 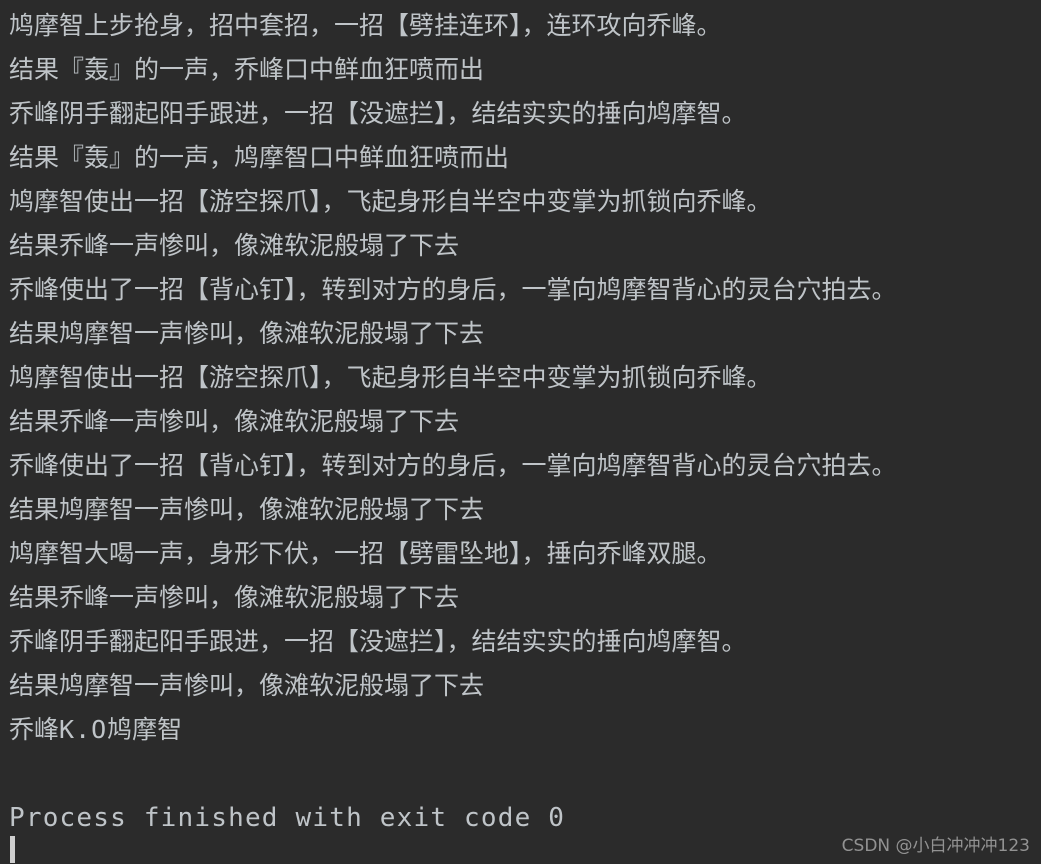 What do you see at coordinates (12, 849) in the screenshot?
I see `text-caret` at bounding box center [12, 849].